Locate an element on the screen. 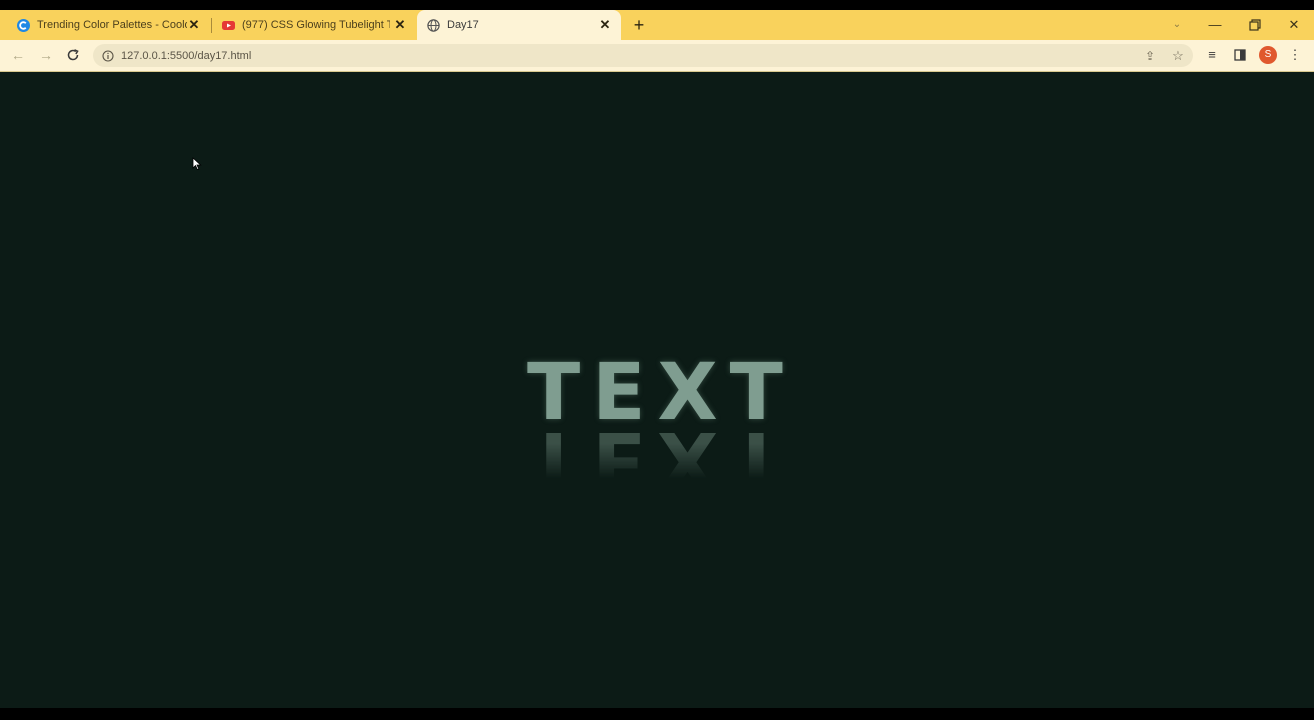  profile-avatar: S is located at coordinates (1268, 55).